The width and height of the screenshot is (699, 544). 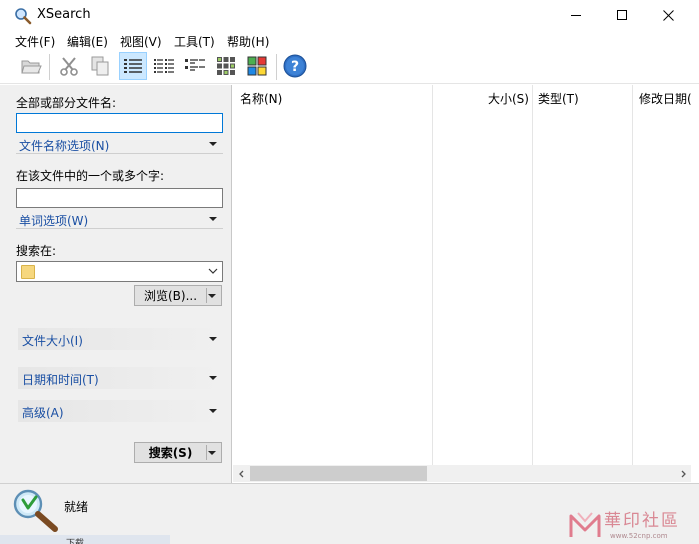 I want to click on copy-button, so click(x=100, y=66).